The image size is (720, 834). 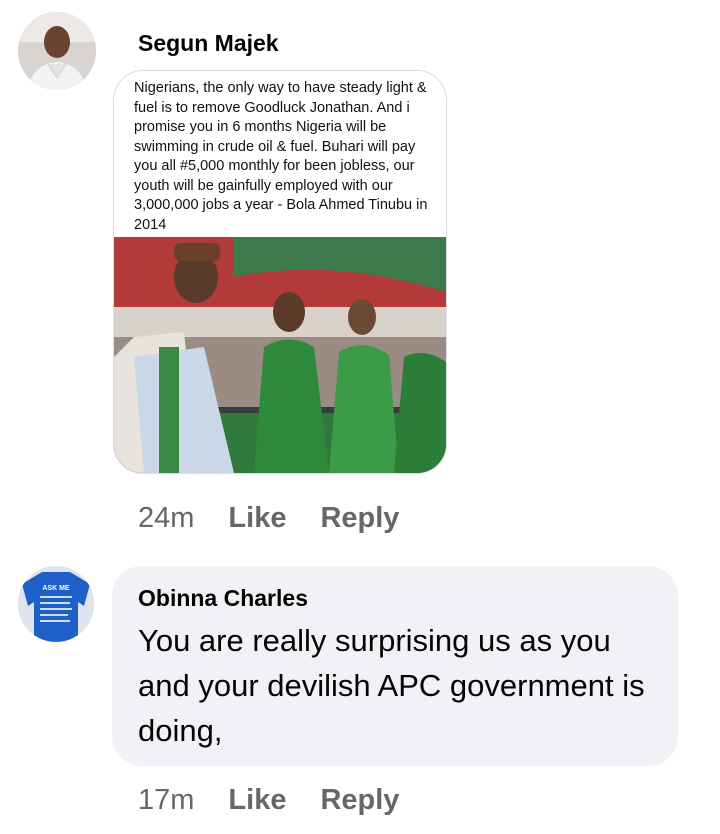 What do you see at coordinates (280, 355) in the screenshot?
I see `rally-photo-image` at bounding box center [280, 355].